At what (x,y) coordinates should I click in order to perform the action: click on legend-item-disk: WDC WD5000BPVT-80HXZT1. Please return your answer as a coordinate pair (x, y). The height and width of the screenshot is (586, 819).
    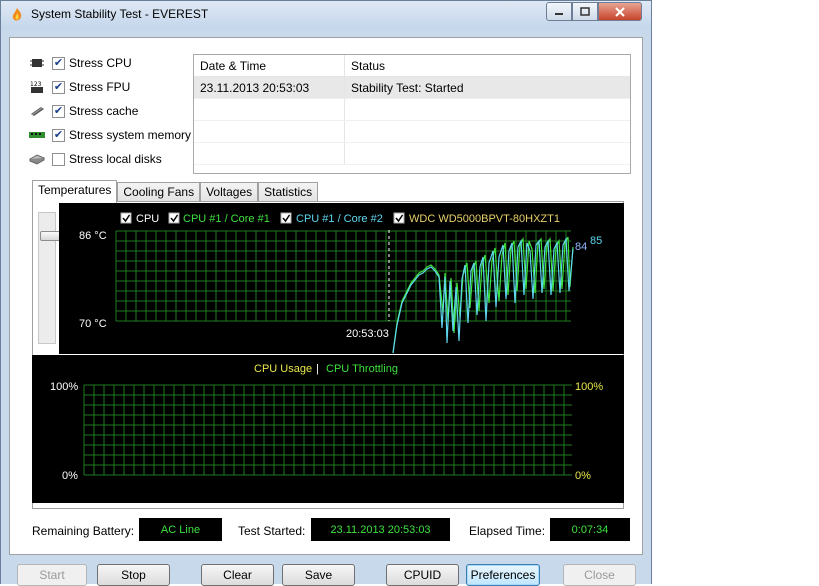
    Looking at the image, I should click on (476, 218).